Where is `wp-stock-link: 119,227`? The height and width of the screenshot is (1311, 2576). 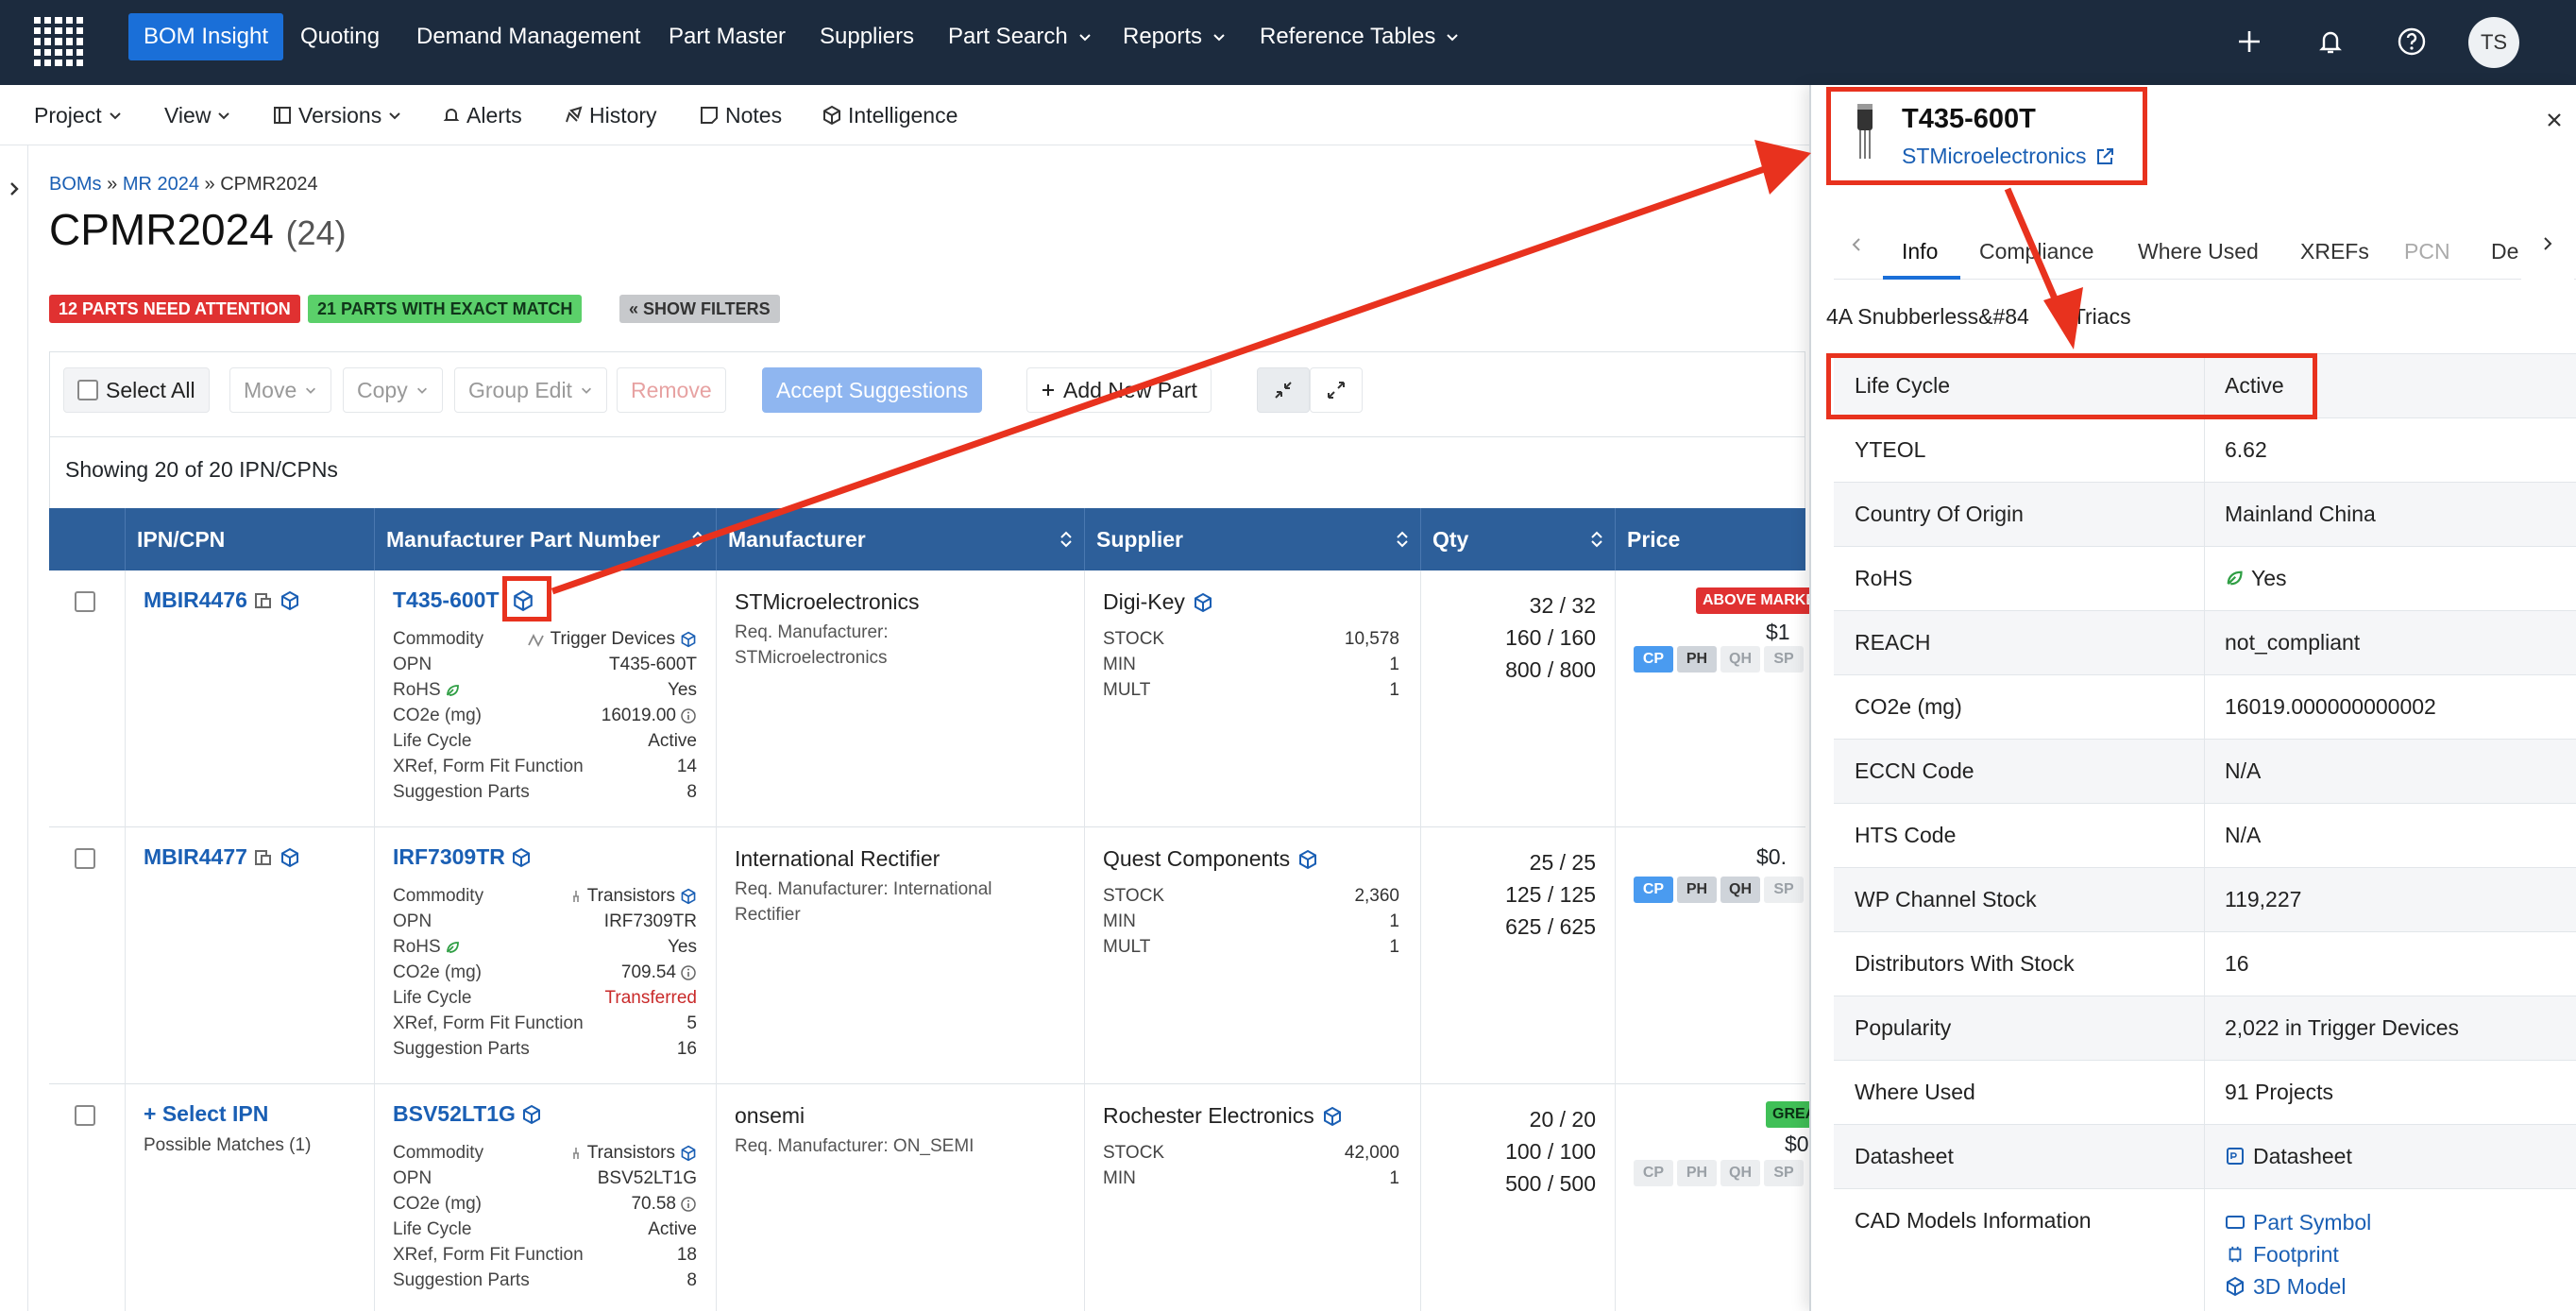 wp-stock-link: 119,227 is located at coordinates (2263, 899).